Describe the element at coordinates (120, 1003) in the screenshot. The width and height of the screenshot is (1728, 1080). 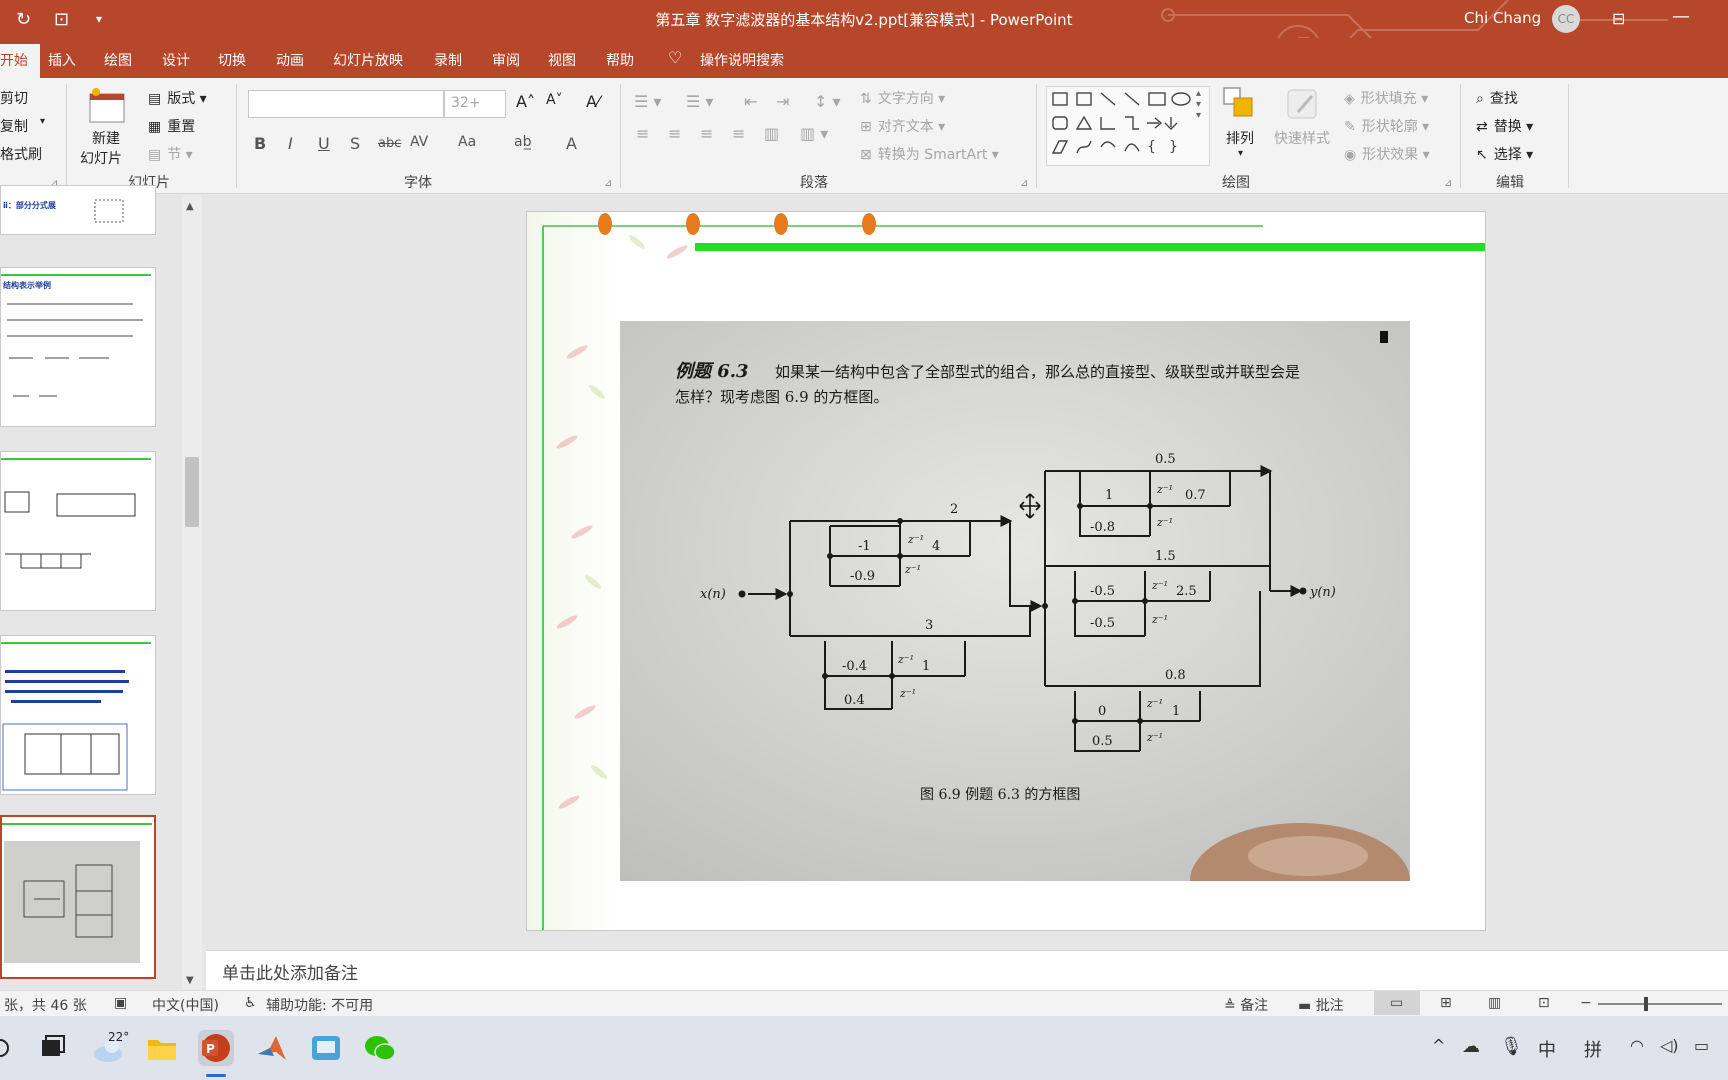
I see `spelling-icon: ▣` at that location.